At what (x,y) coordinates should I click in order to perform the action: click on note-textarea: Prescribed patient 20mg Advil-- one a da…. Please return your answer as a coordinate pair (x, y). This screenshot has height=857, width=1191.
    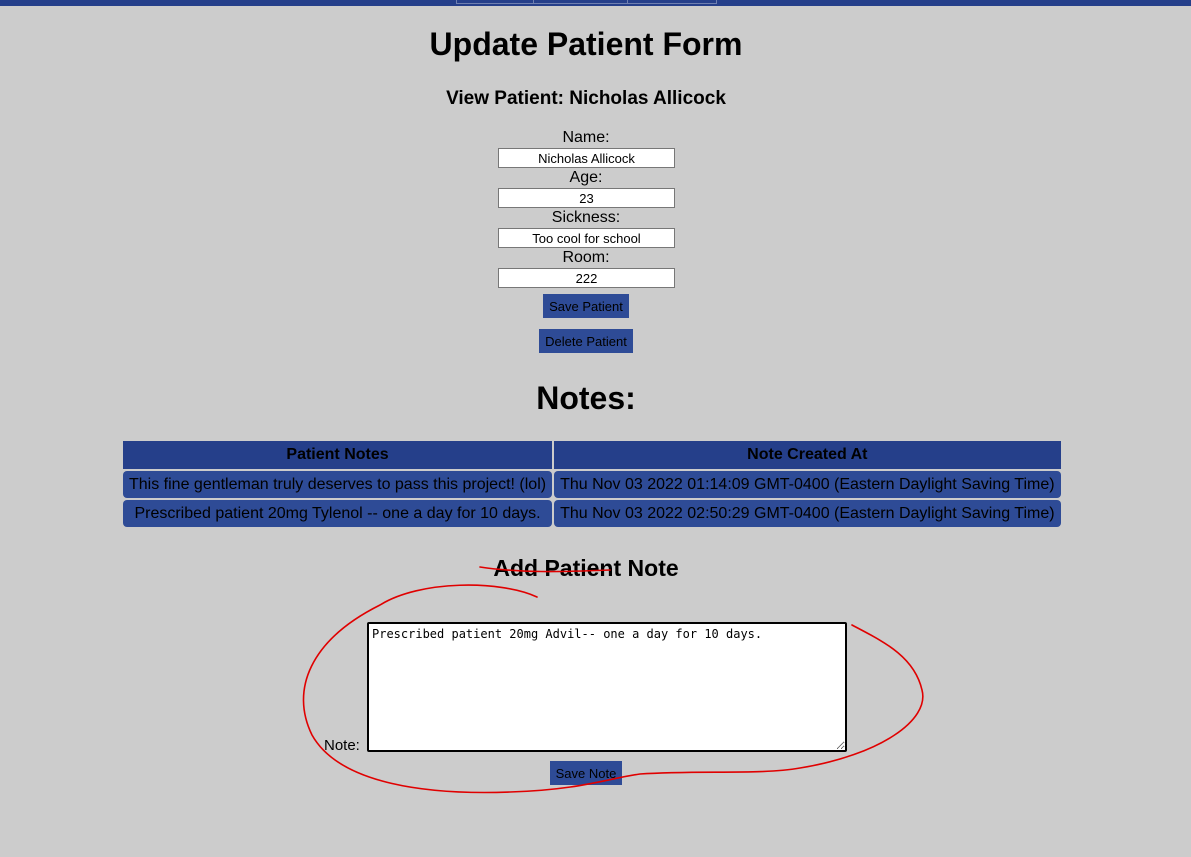
    Looking at the image, I should click on (607, 687).